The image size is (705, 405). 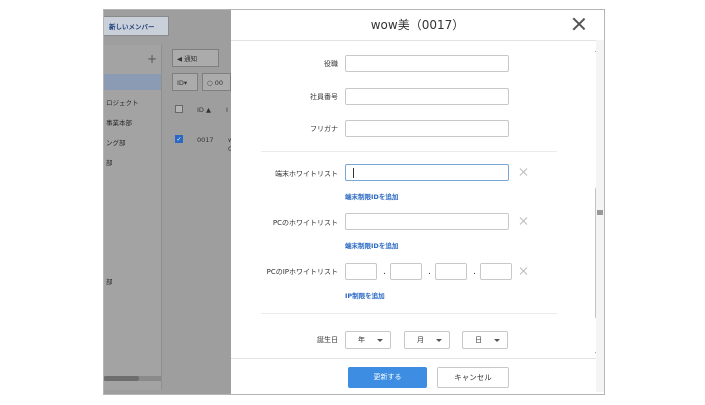 I want to click on new-member-button: 新しいメンバー, so click(x=136, y=26).